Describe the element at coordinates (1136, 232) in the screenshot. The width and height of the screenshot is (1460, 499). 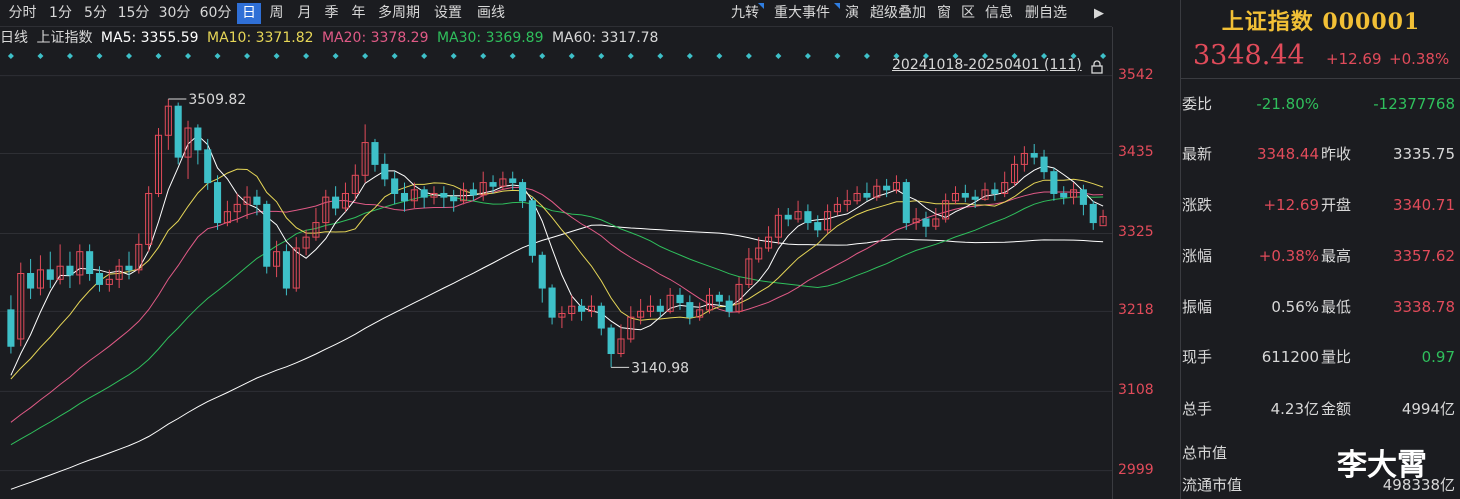
I see `y-tick-label: 3325` at that location.